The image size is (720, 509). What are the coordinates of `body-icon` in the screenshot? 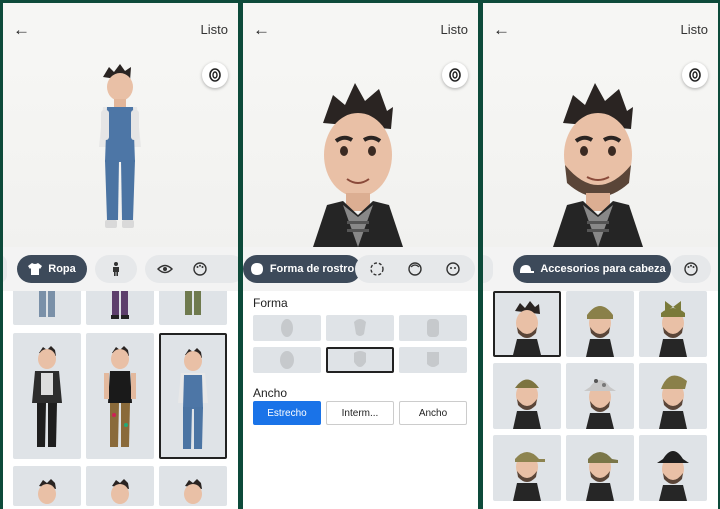 It's located at (116, 269).